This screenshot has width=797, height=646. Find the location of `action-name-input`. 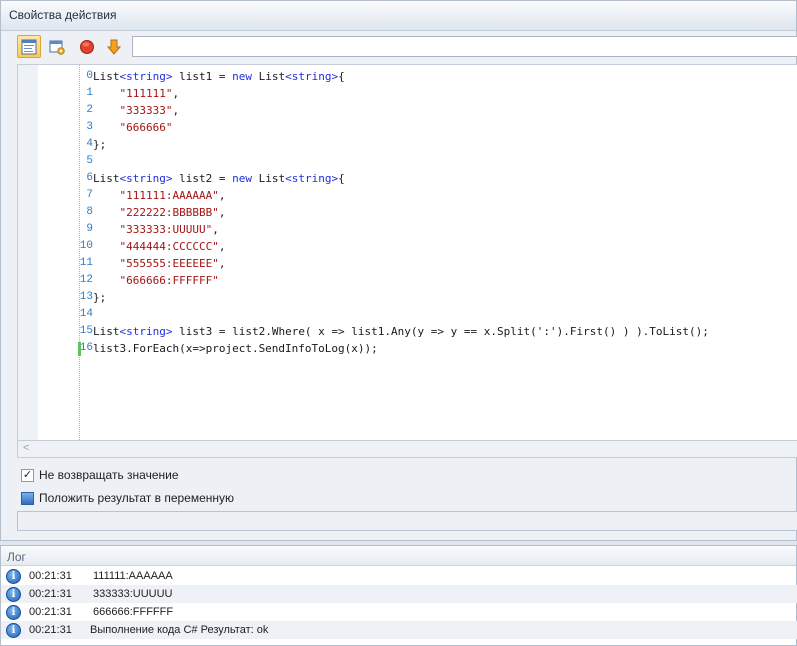

action-name-input is located at coordinates (464, 46).